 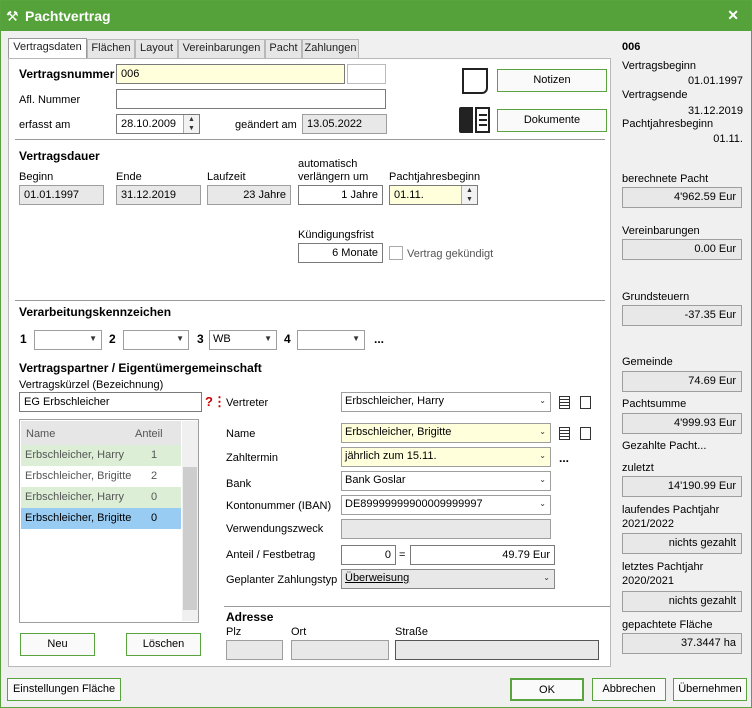 I want to click on side-ve-label: Vertragsende, so click(x=655, y=95).